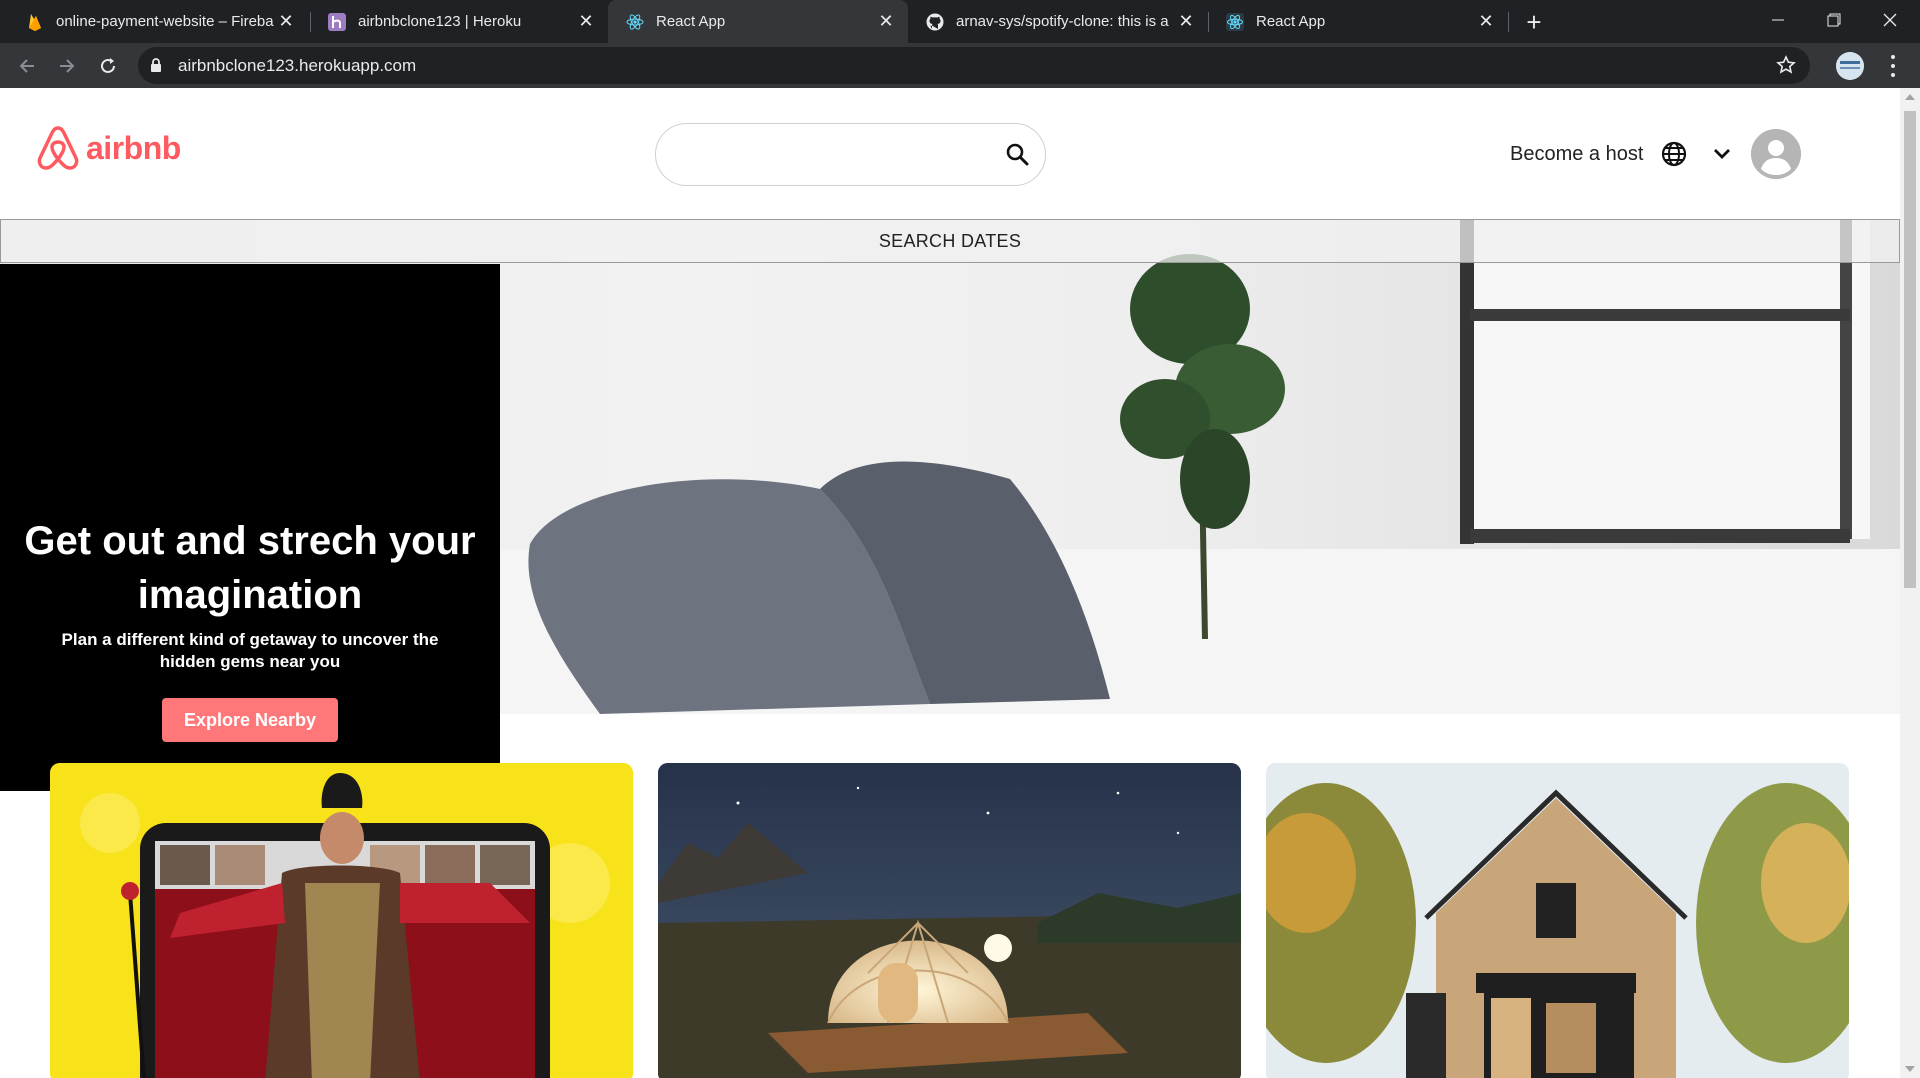 This screenshot has width=1920, height=1078. What do you see at coordinates (108, 66) in the screenshot?
I see `reload-icon` at bounding box center [108, 66].